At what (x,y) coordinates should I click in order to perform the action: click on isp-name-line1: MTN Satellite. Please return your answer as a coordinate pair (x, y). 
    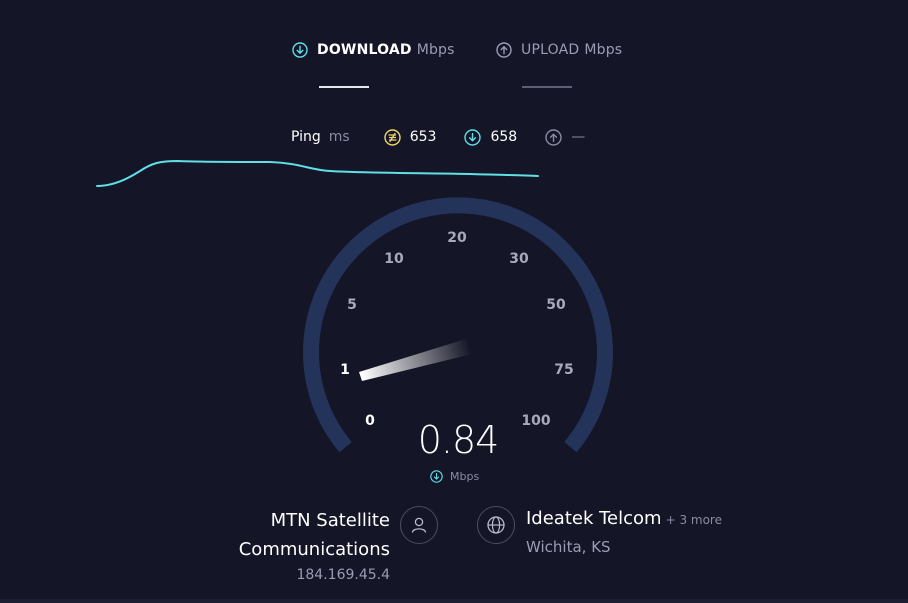
    Looking at the image, I should click on (330, 520).